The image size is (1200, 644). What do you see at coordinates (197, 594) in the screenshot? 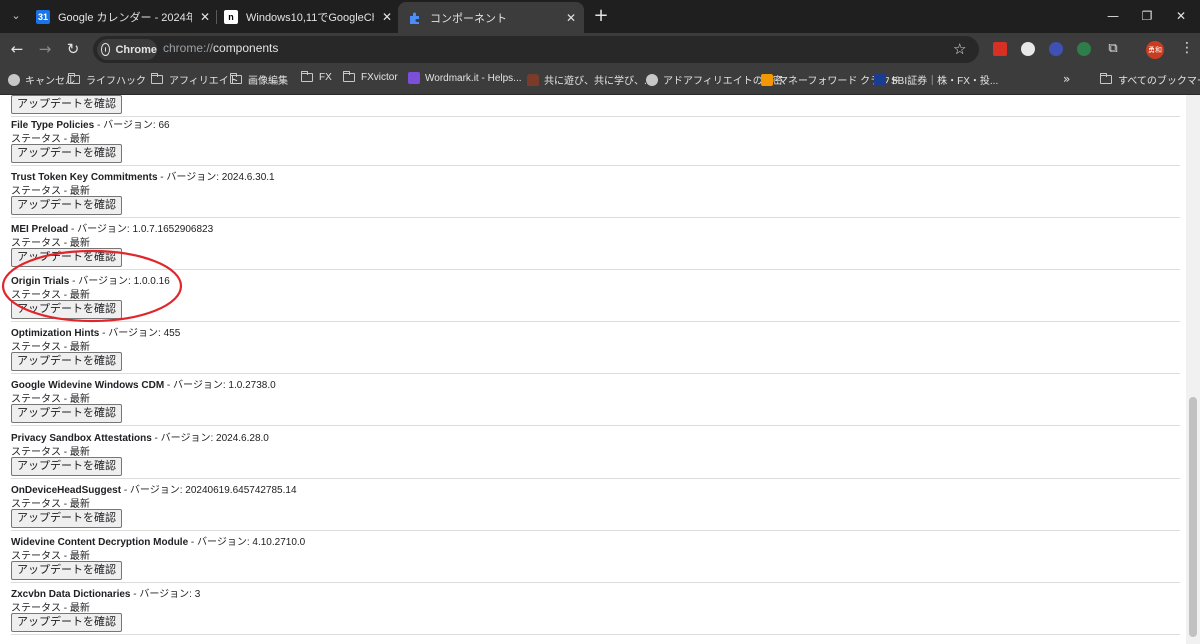
I see `component-version: 3` at bounding box center [197, 594].